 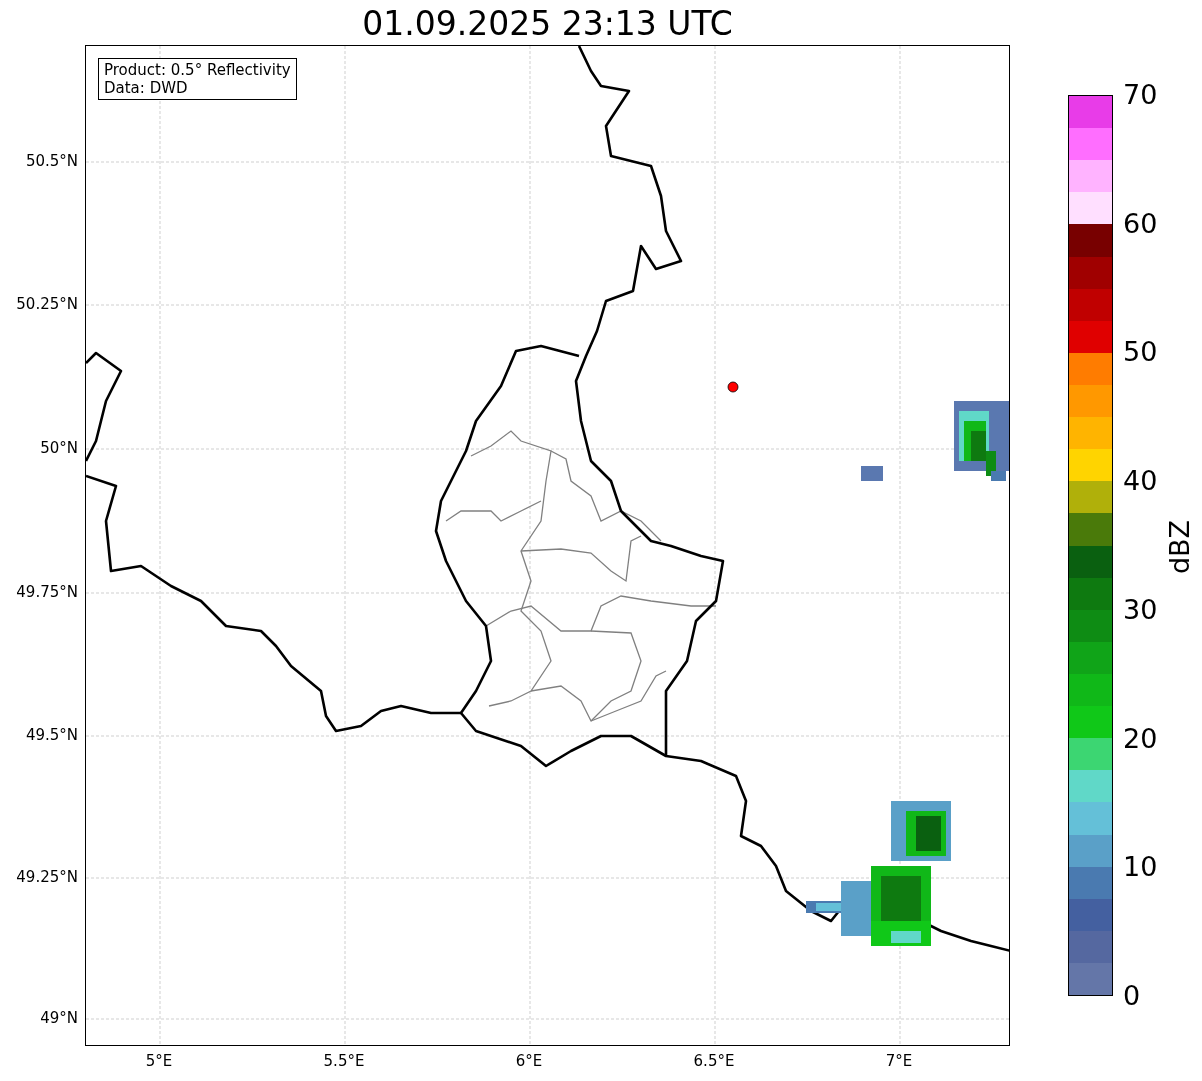 I want to click on tick-label: 70, so click(x=1140, y=95).